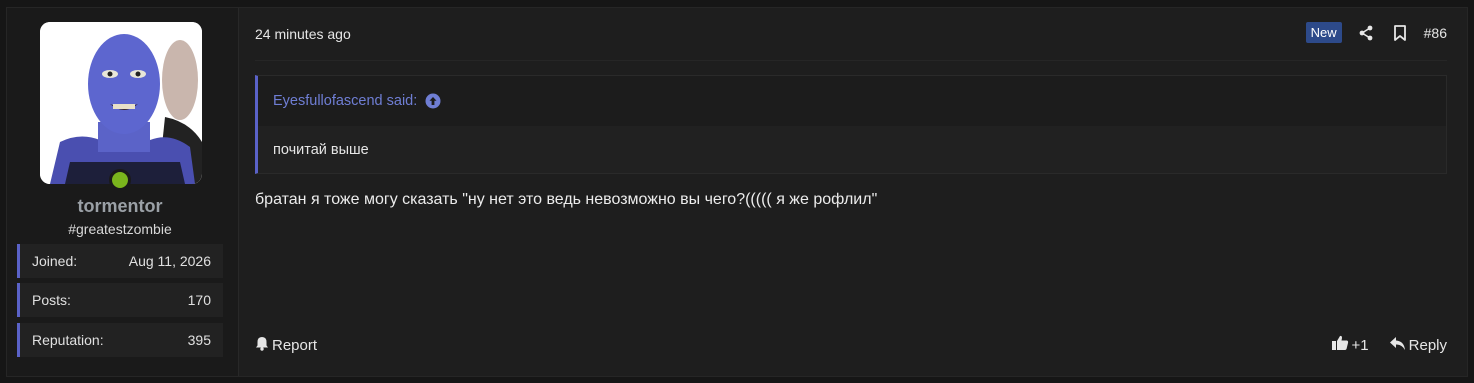 This screenshot has height=383, width=1474. Describe the element at coordinates (262, 345) in the screenshot. I see `bell-icon` at that location.